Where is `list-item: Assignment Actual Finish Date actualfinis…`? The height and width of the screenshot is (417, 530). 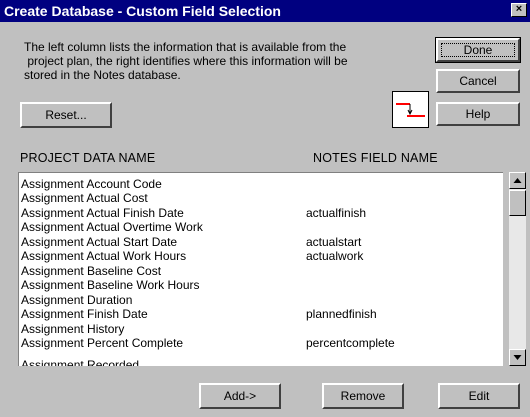
list-item: Assignment Actual Finish Date actualfinis… is located at coordinates (253, 213).